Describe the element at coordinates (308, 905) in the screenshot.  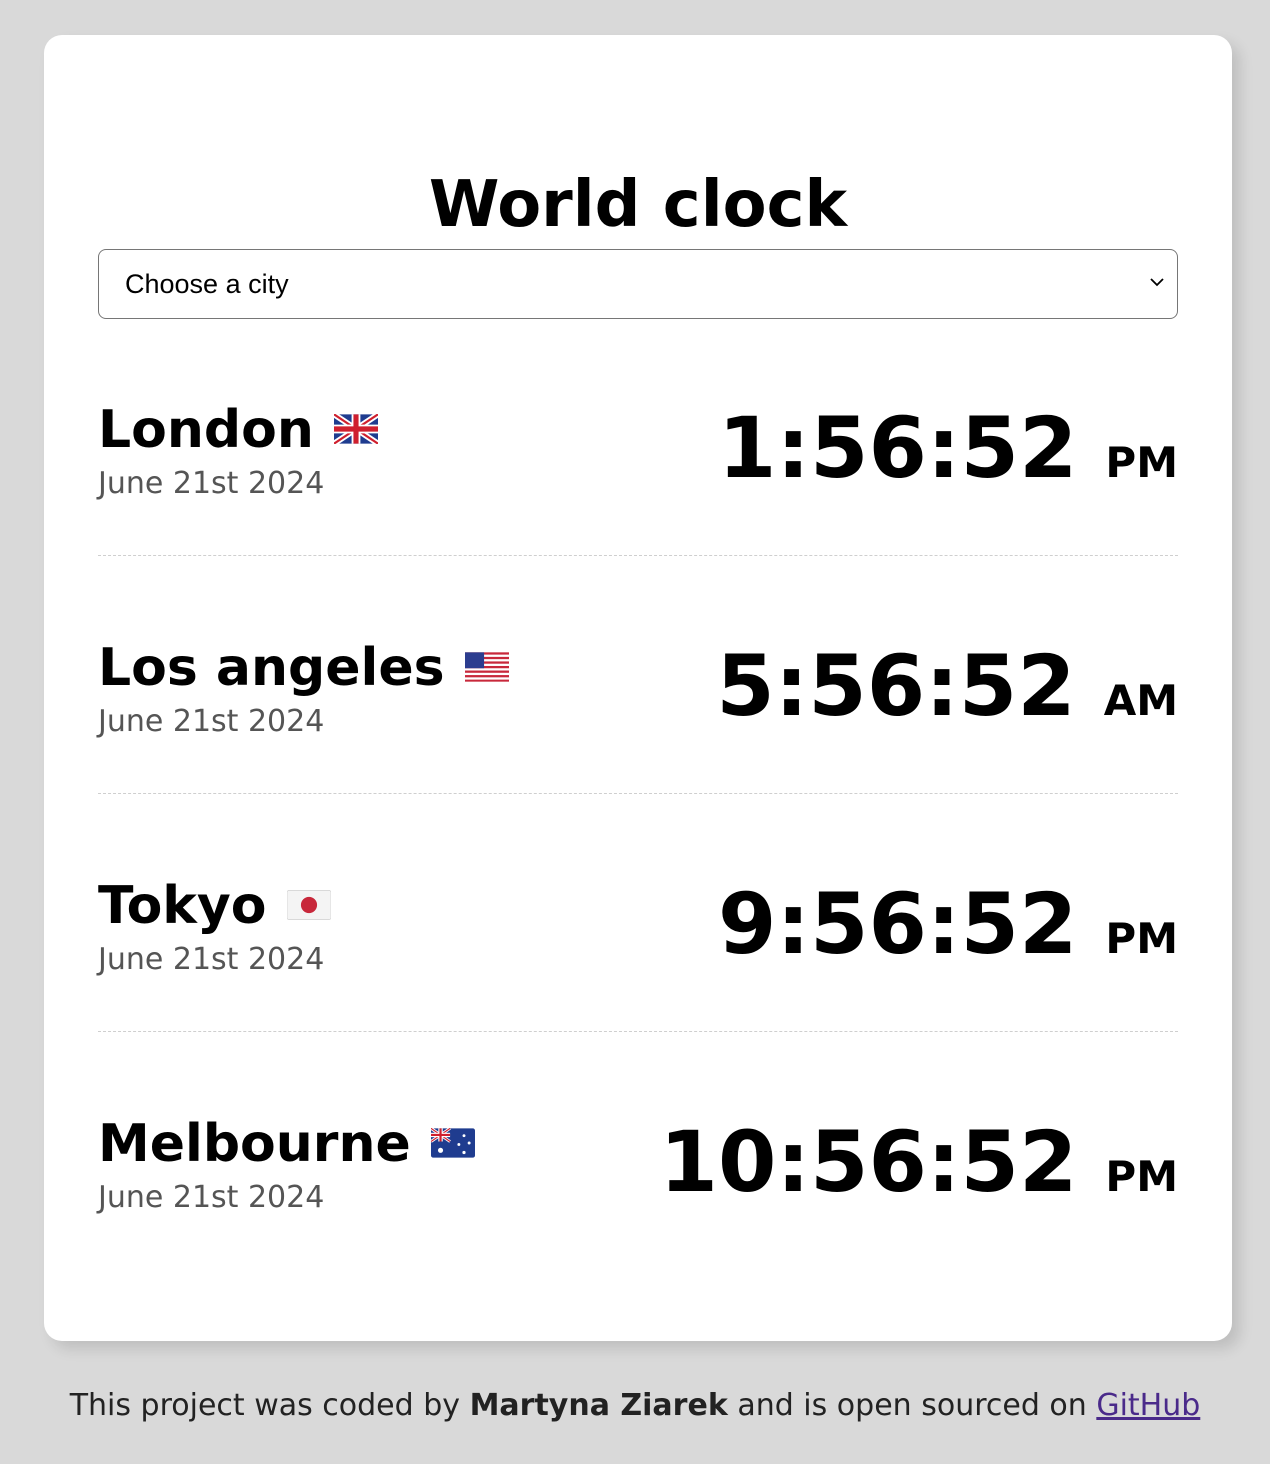
I see `japan-flag-icon` at that location.